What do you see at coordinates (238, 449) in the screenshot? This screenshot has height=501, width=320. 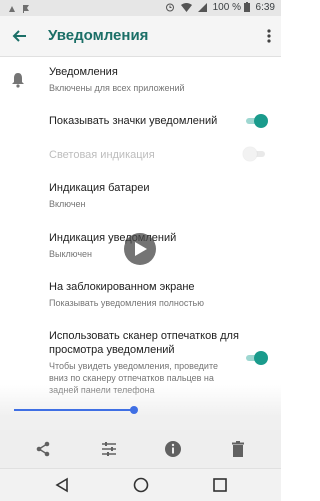 I see `delete-icon` at bounding box center [238, 449].